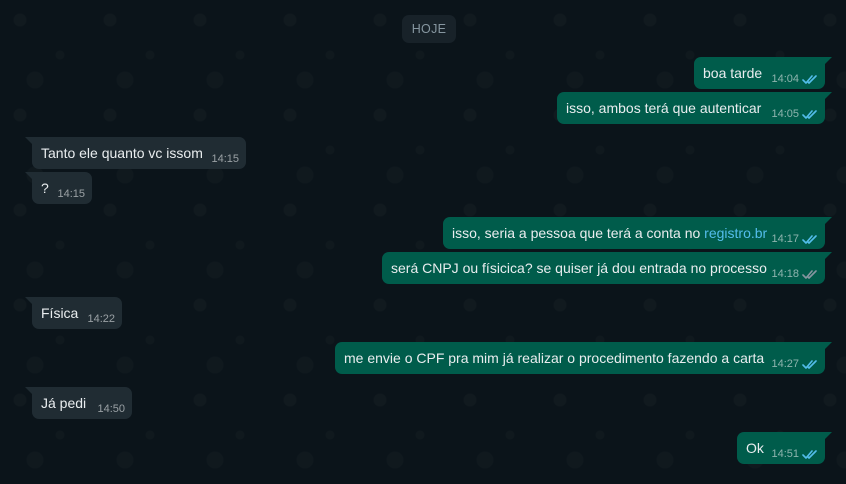 The height and width of the screenshot is (484, 846). Describe the element at coordinates (122, 153) in the screenshot. I see `message-text: Tanto ele quanto vc issom` at that location.